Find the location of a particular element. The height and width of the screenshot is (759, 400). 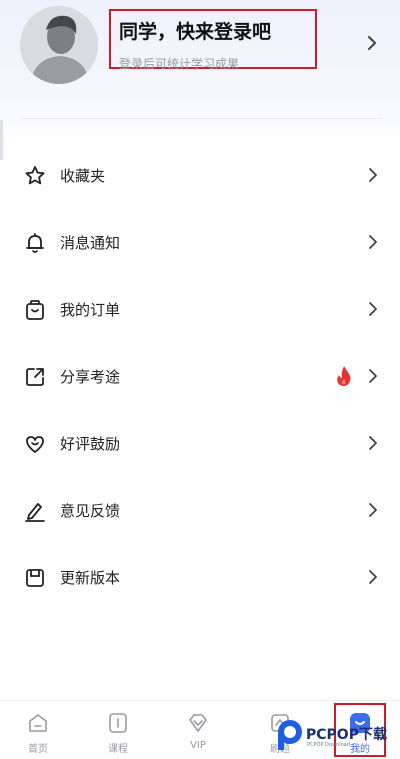

tab-home: 首页 is located at coordinates (38, 730).